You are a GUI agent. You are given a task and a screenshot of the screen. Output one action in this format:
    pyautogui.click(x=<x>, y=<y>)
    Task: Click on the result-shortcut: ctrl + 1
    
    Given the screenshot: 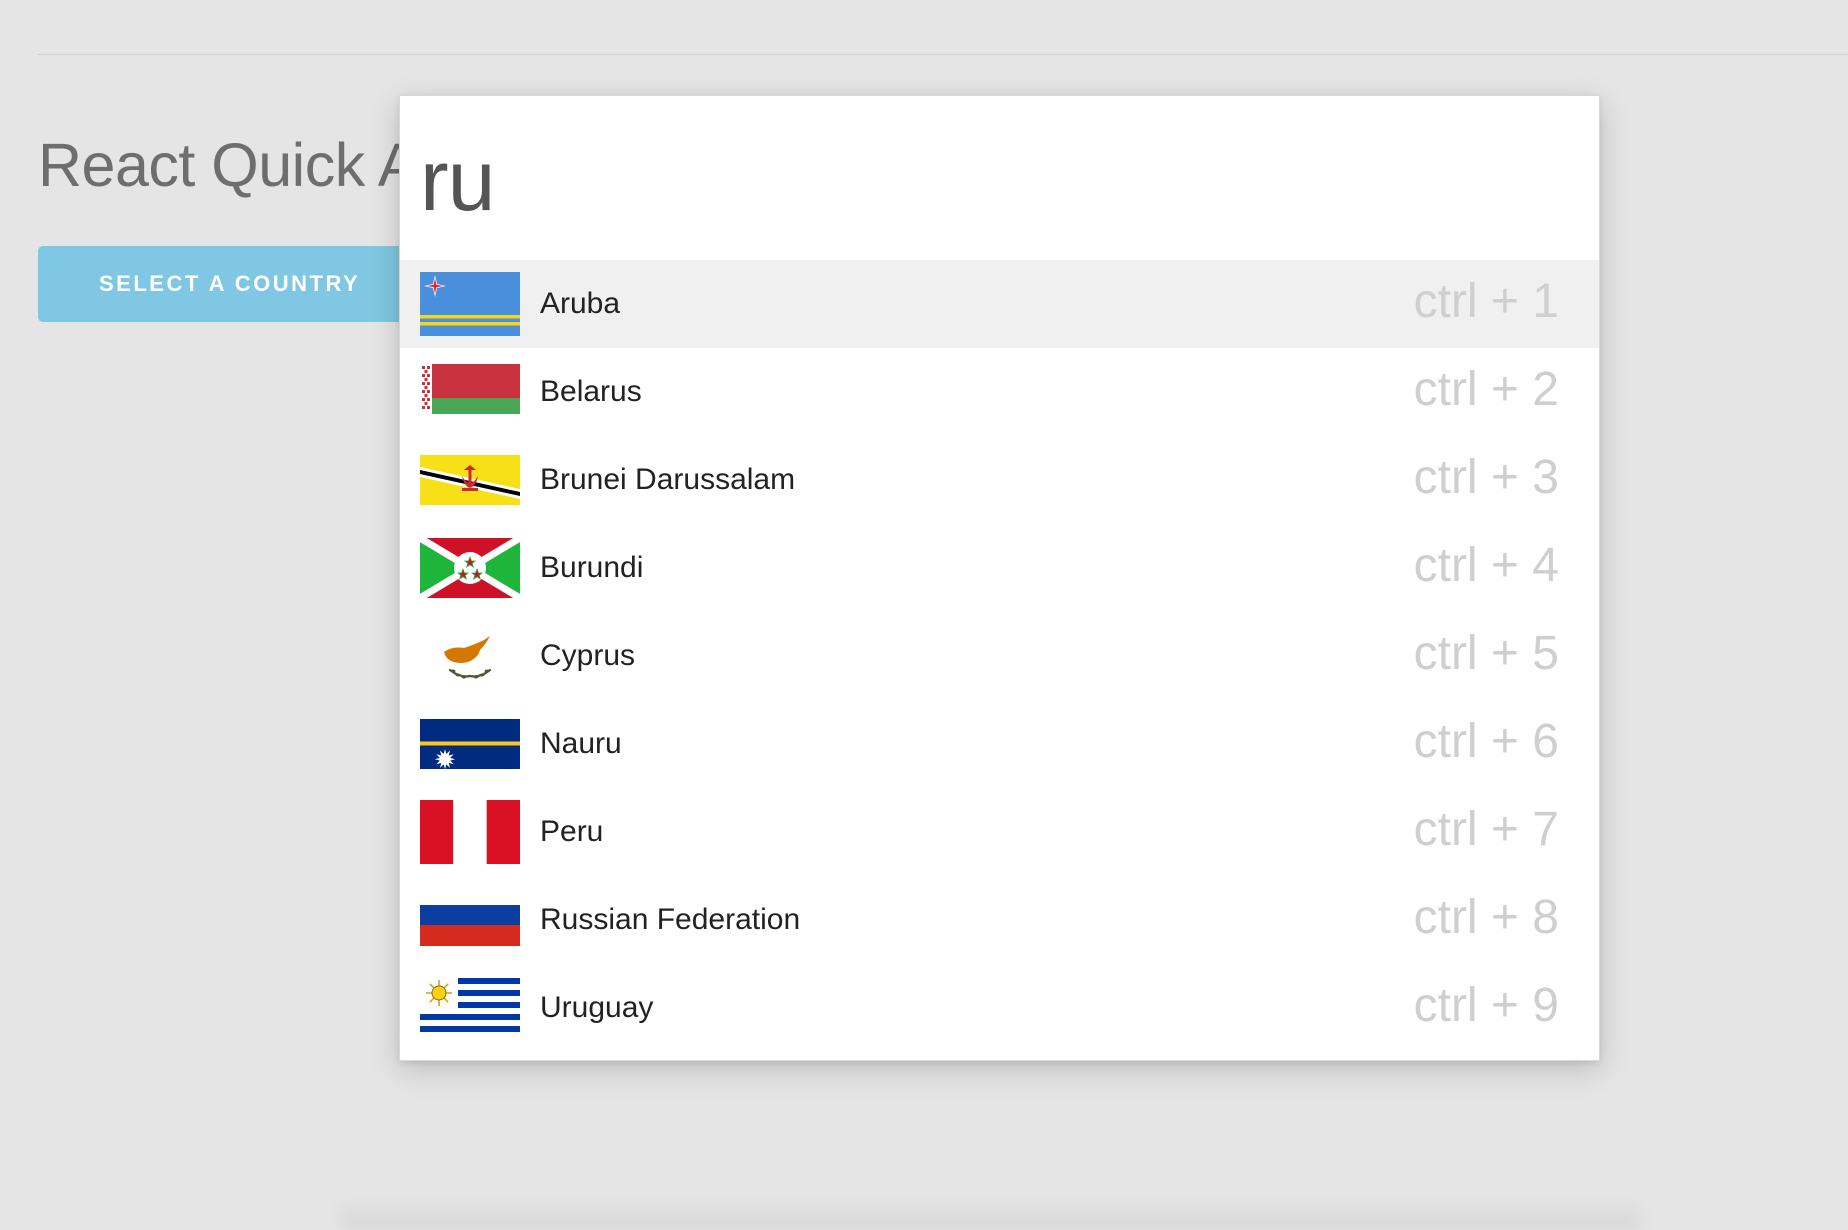 What is the action you would take?
    pyautogui.click(x=1486, y=301)
    